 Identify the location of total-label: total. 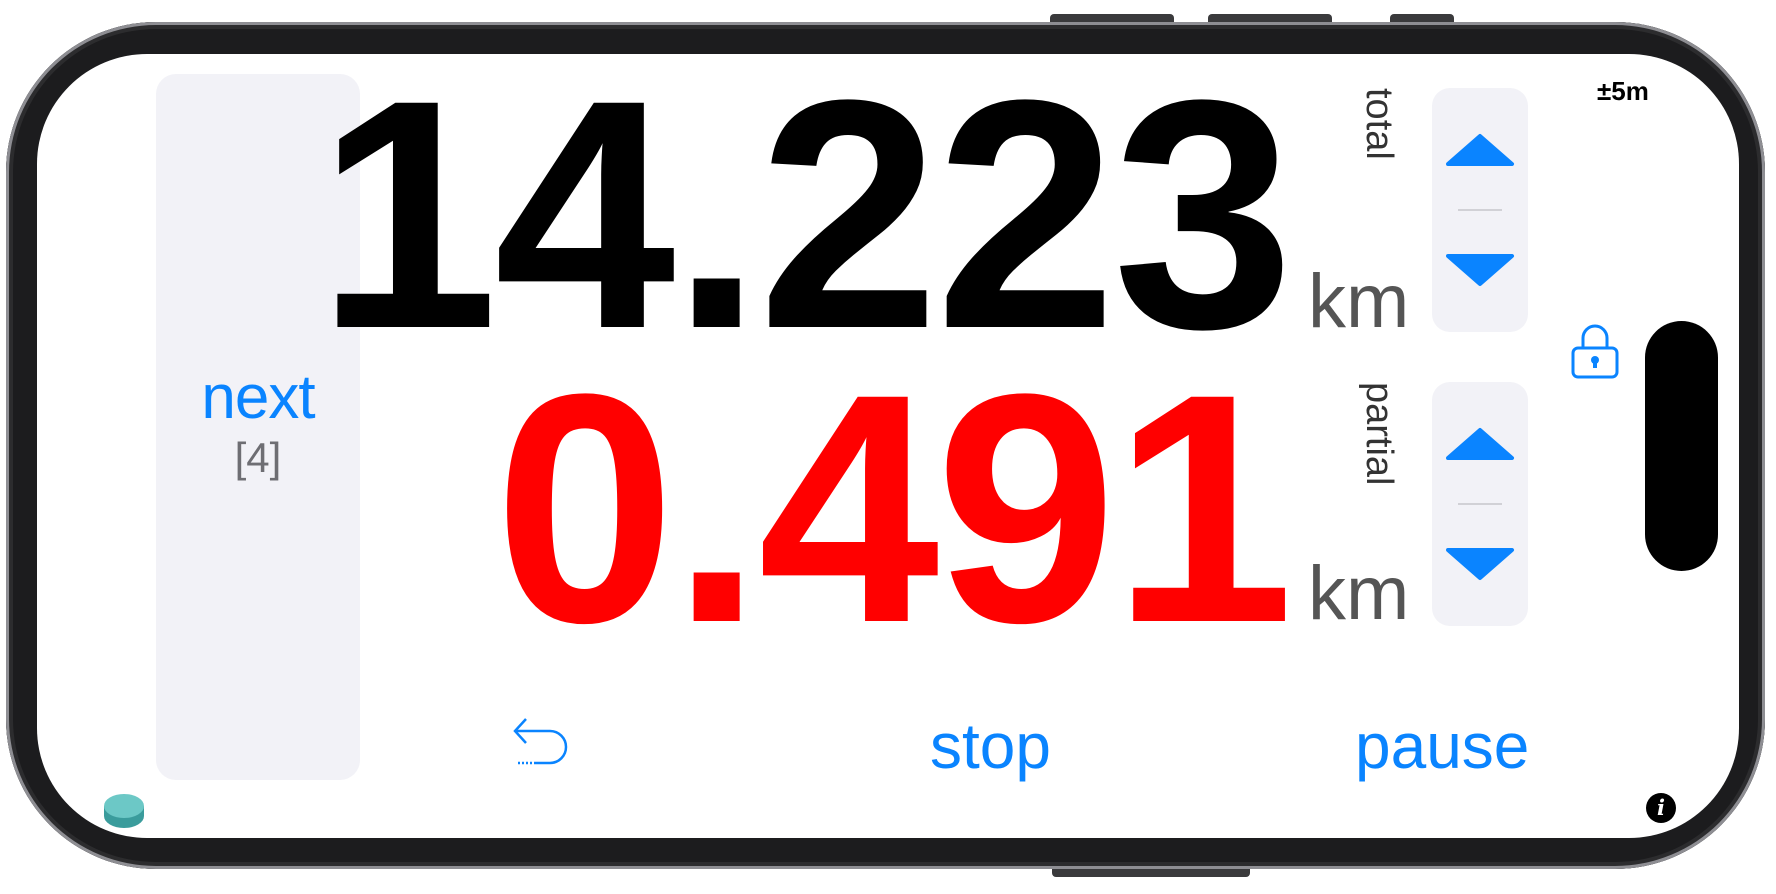
(1379, 124).